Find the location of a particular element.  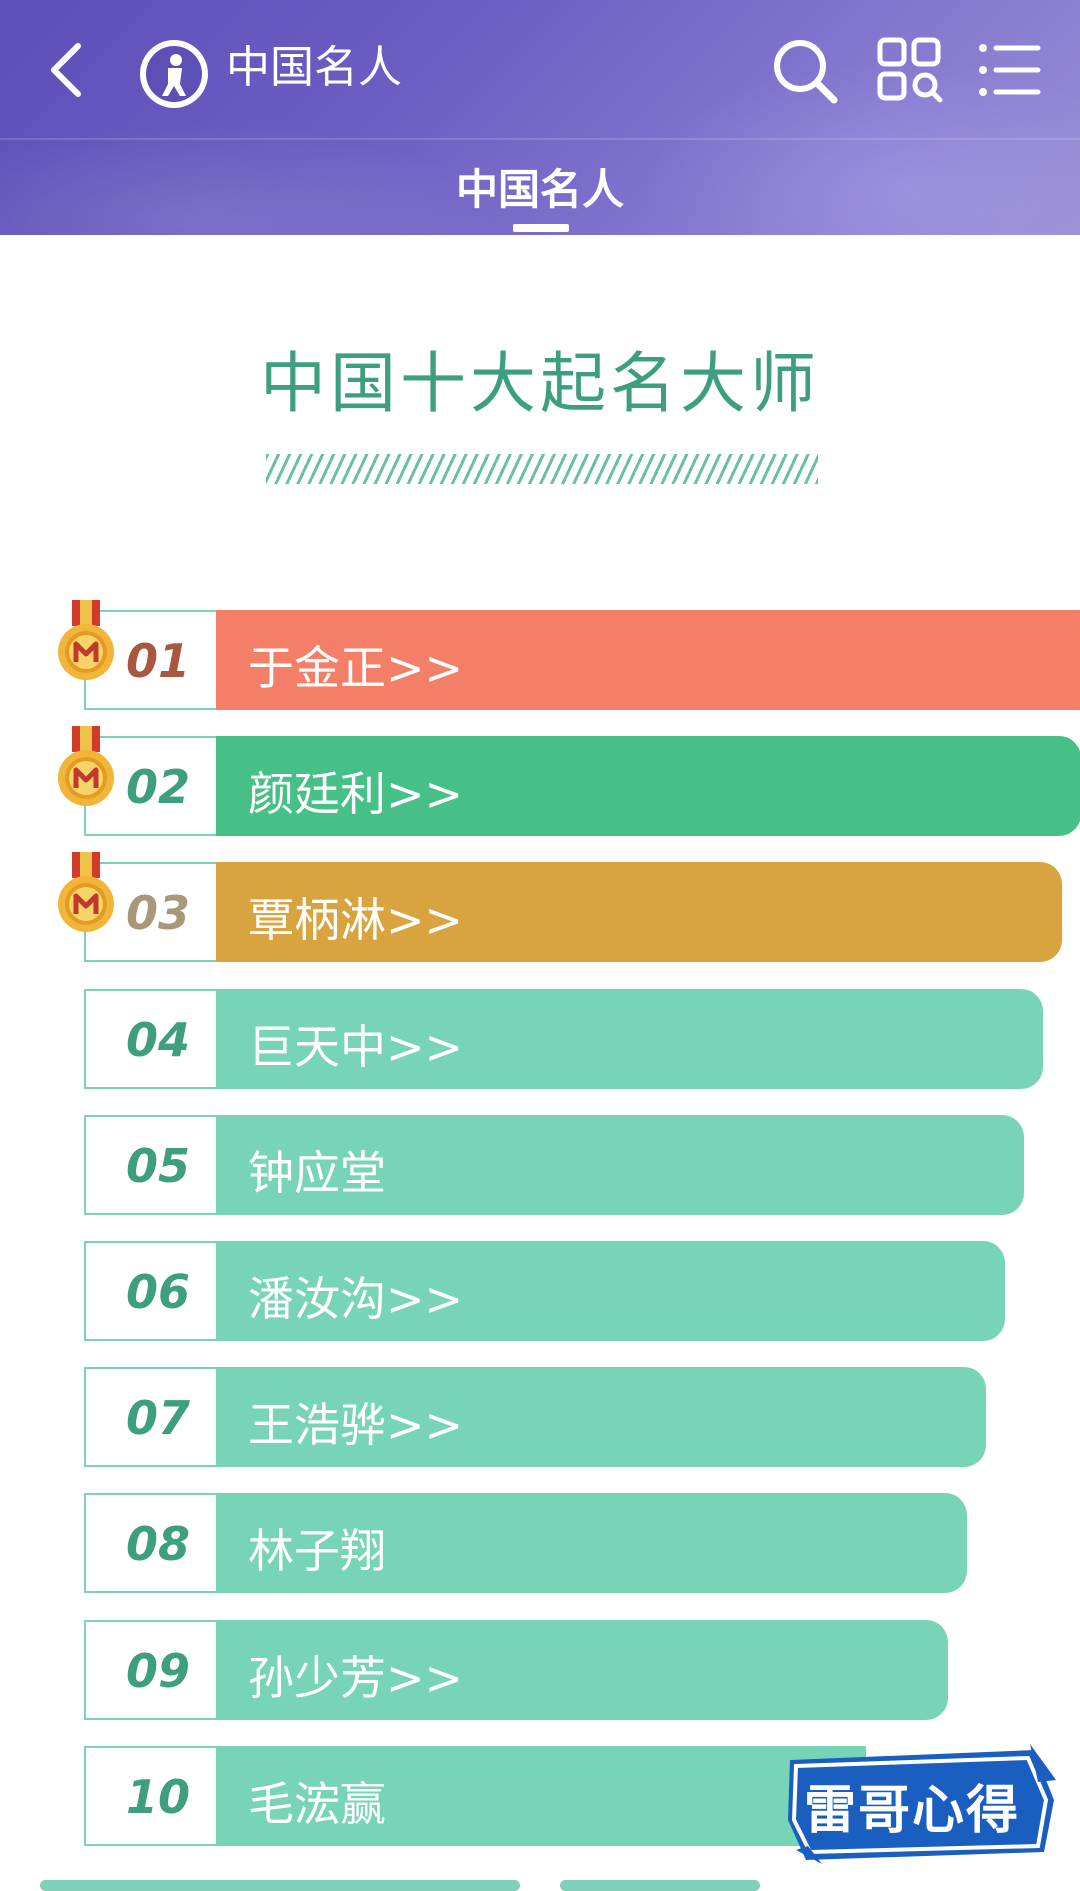

person-name-link: 毛浤赢 is located at coordinates (317, 1801).